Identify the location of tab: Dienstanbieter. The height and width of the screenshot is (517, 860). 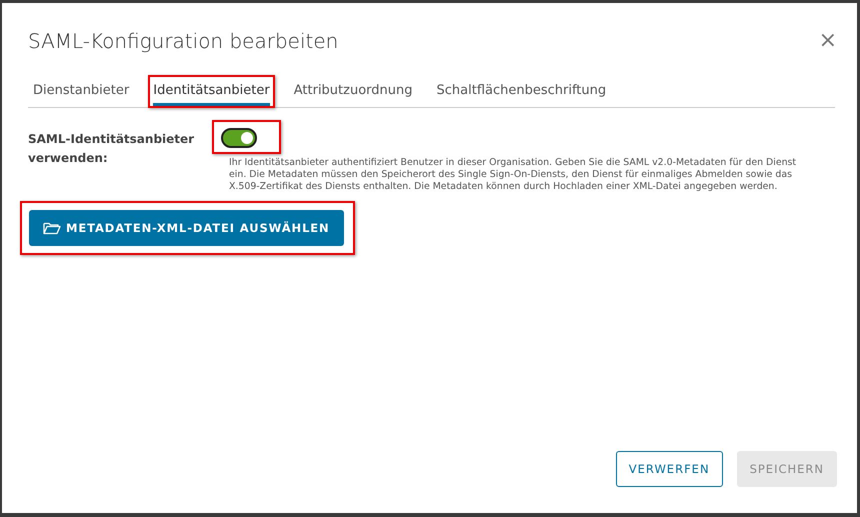
(81, 93).